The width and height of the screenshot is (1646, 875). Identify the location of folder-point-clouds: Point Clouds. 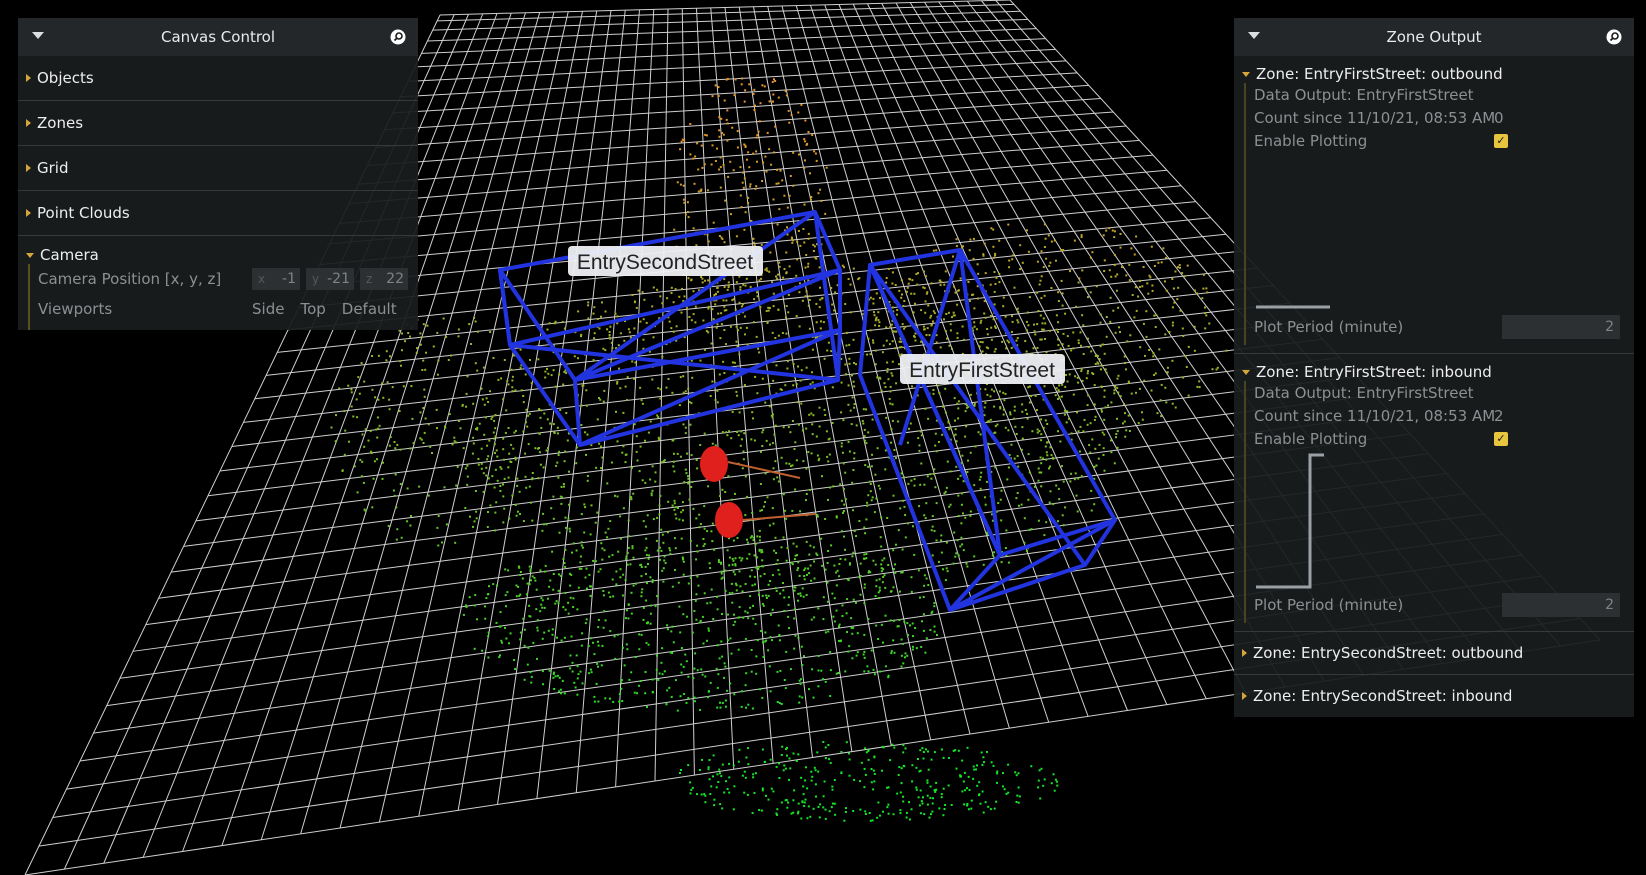
(218, 213).